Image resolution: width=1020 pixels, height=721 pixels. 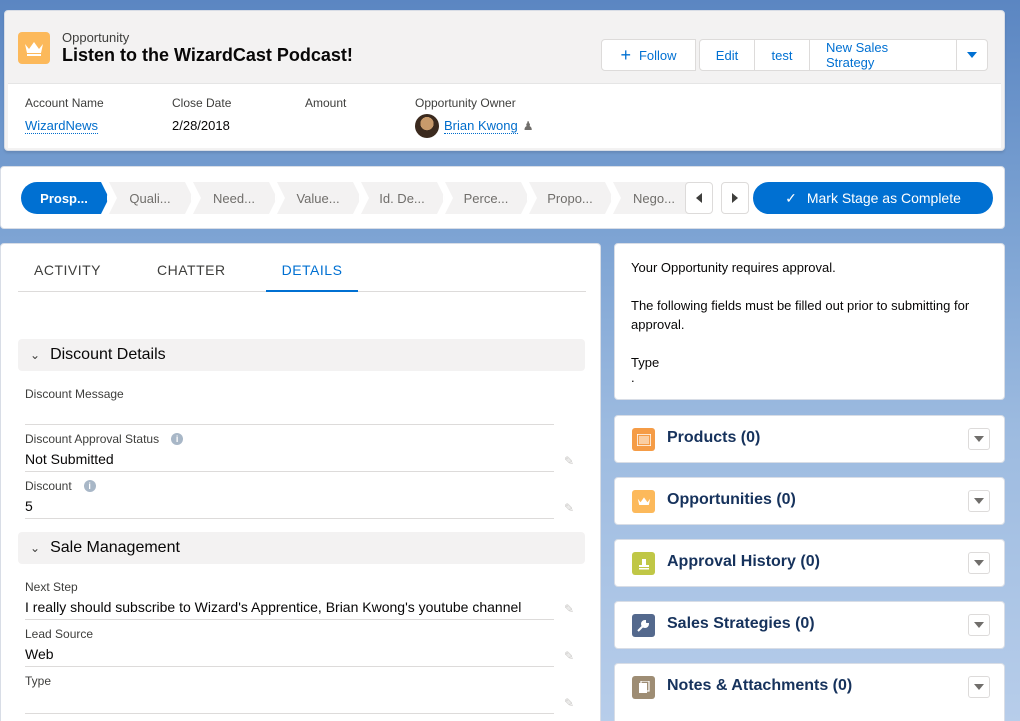 I want to click on action-buttons: + Follow Edit test New Sales Strategy, so click(x=794, y=55).